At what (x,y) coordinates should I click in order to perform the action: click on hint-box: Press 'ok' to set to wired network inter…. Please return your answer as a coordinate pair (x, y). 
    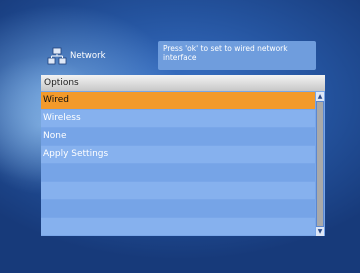
    Looking at the image, I should click on (237, 55).